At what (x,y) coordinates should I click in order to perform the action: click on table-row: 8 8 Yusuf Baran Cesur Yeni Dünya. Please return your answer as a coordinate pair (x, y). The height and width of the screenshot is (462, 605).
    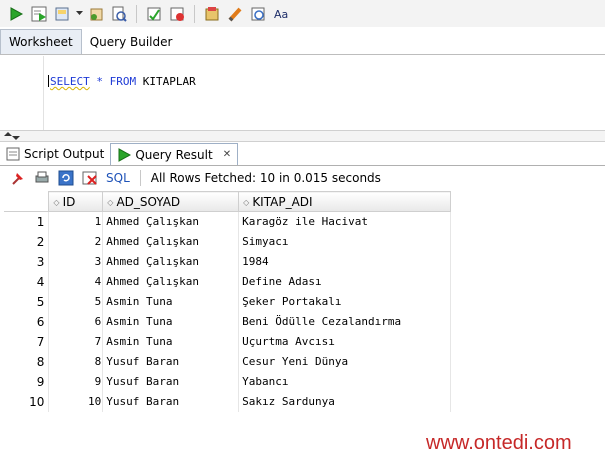
    Looking at the image, I should click on (227, 361).